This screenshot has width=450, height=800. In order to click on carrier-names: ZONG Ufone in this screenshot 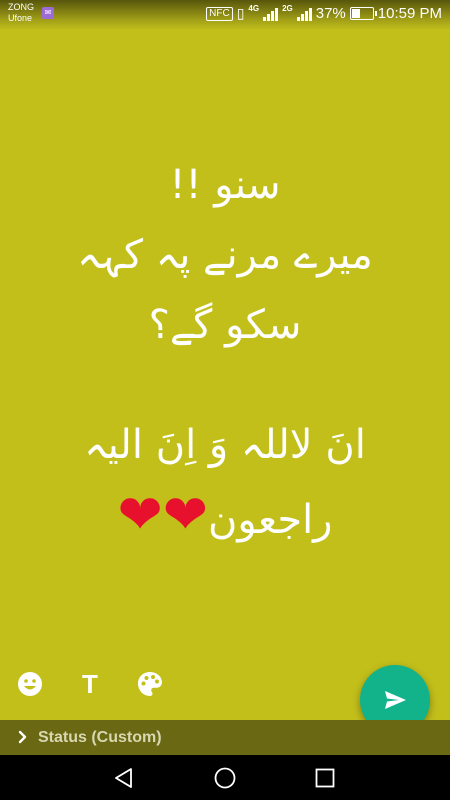, I will do `click(21, 13)`.